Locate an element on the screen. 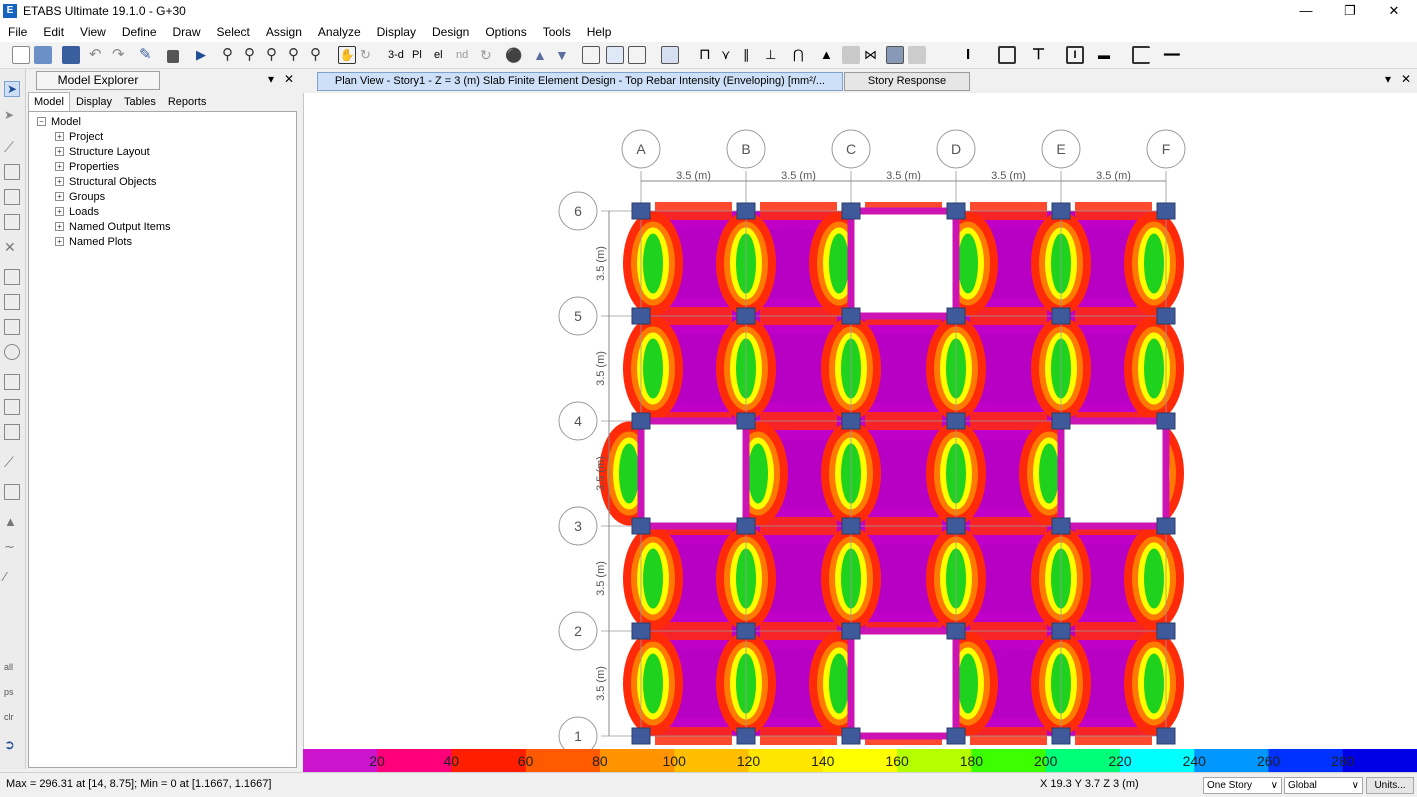 The height and width of the screenshot is (797, 1417). menu-define: Define is located at coordinates (139, 32).